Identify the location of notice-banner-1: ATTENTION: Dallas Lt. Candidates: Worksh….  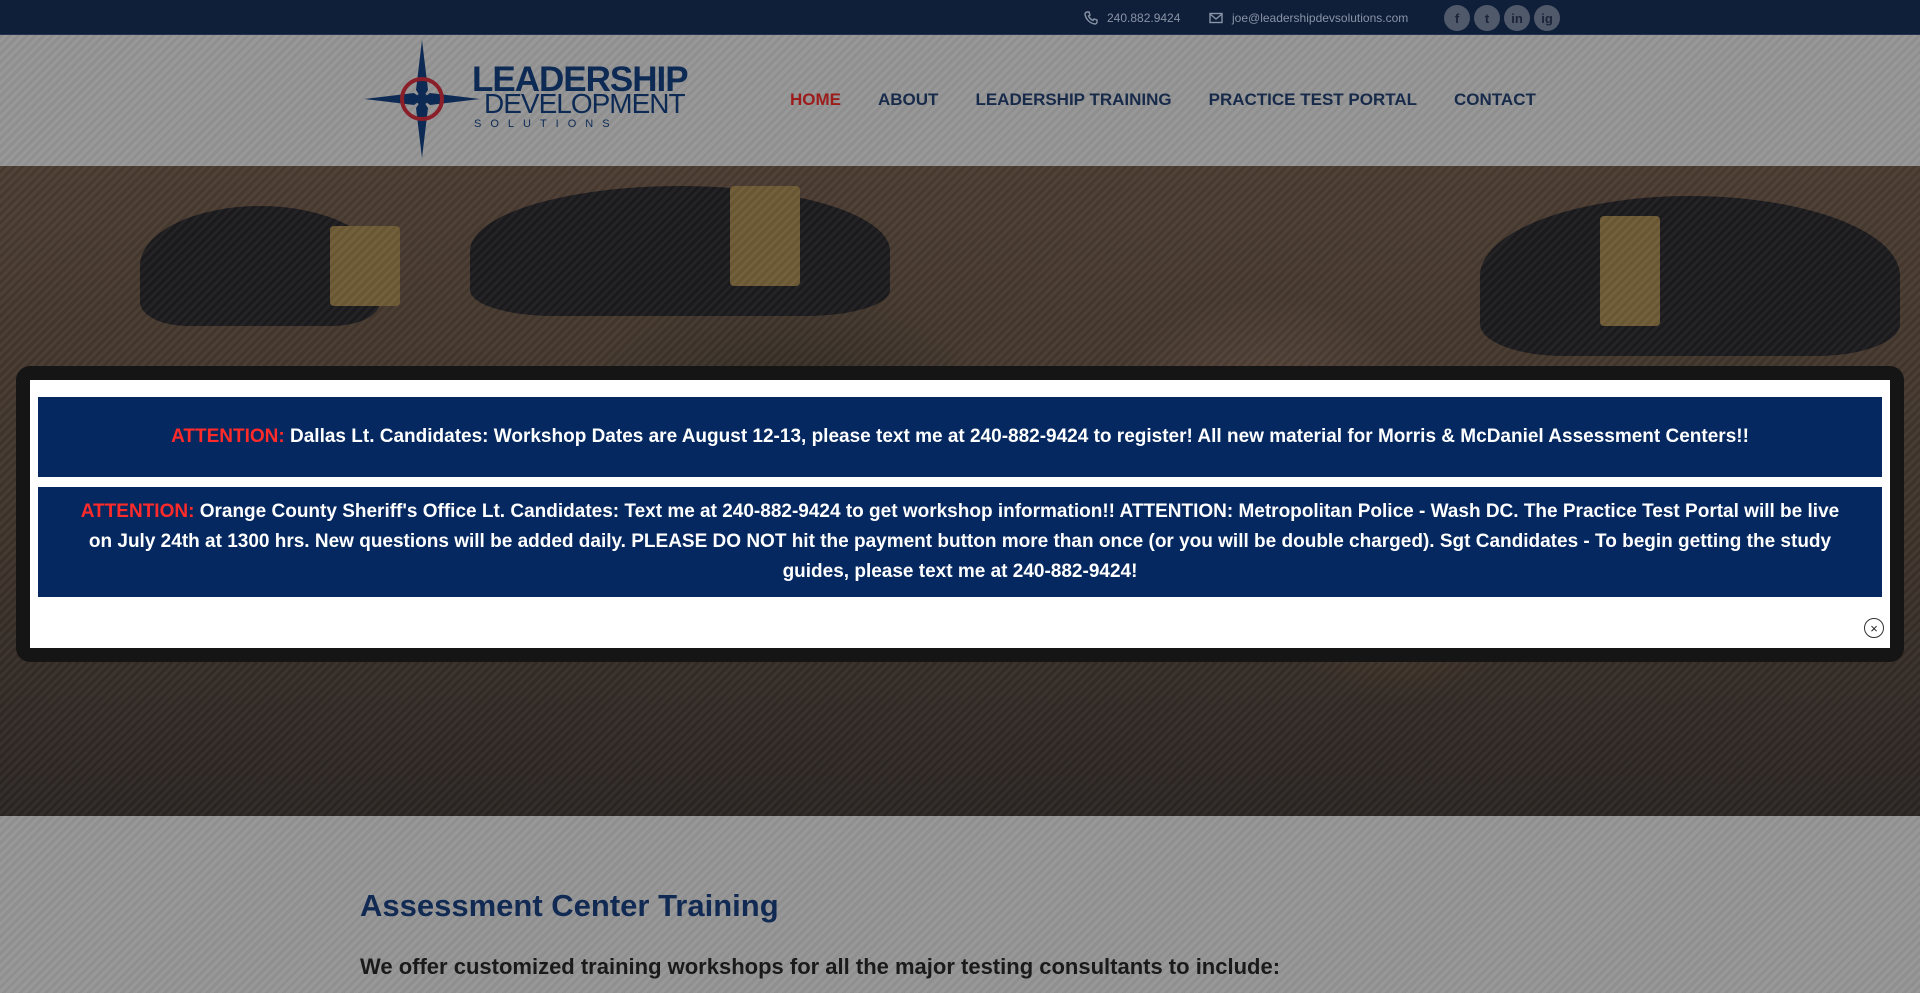
(960, 437).